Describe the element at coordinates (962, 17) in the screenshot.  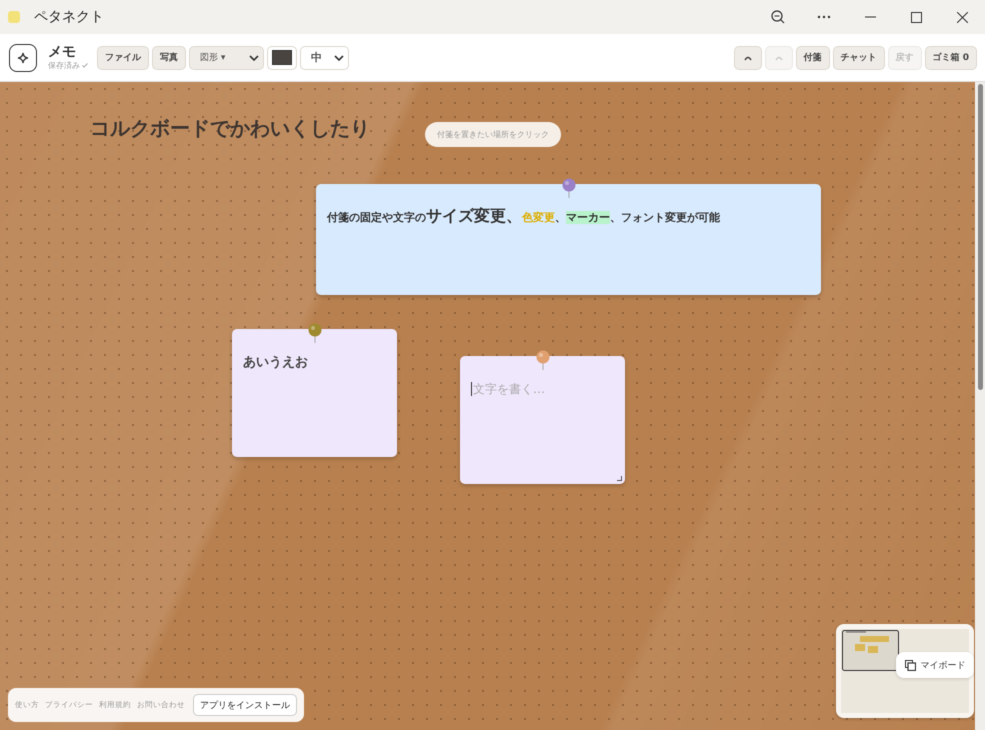
I see `close-icon` at that location.